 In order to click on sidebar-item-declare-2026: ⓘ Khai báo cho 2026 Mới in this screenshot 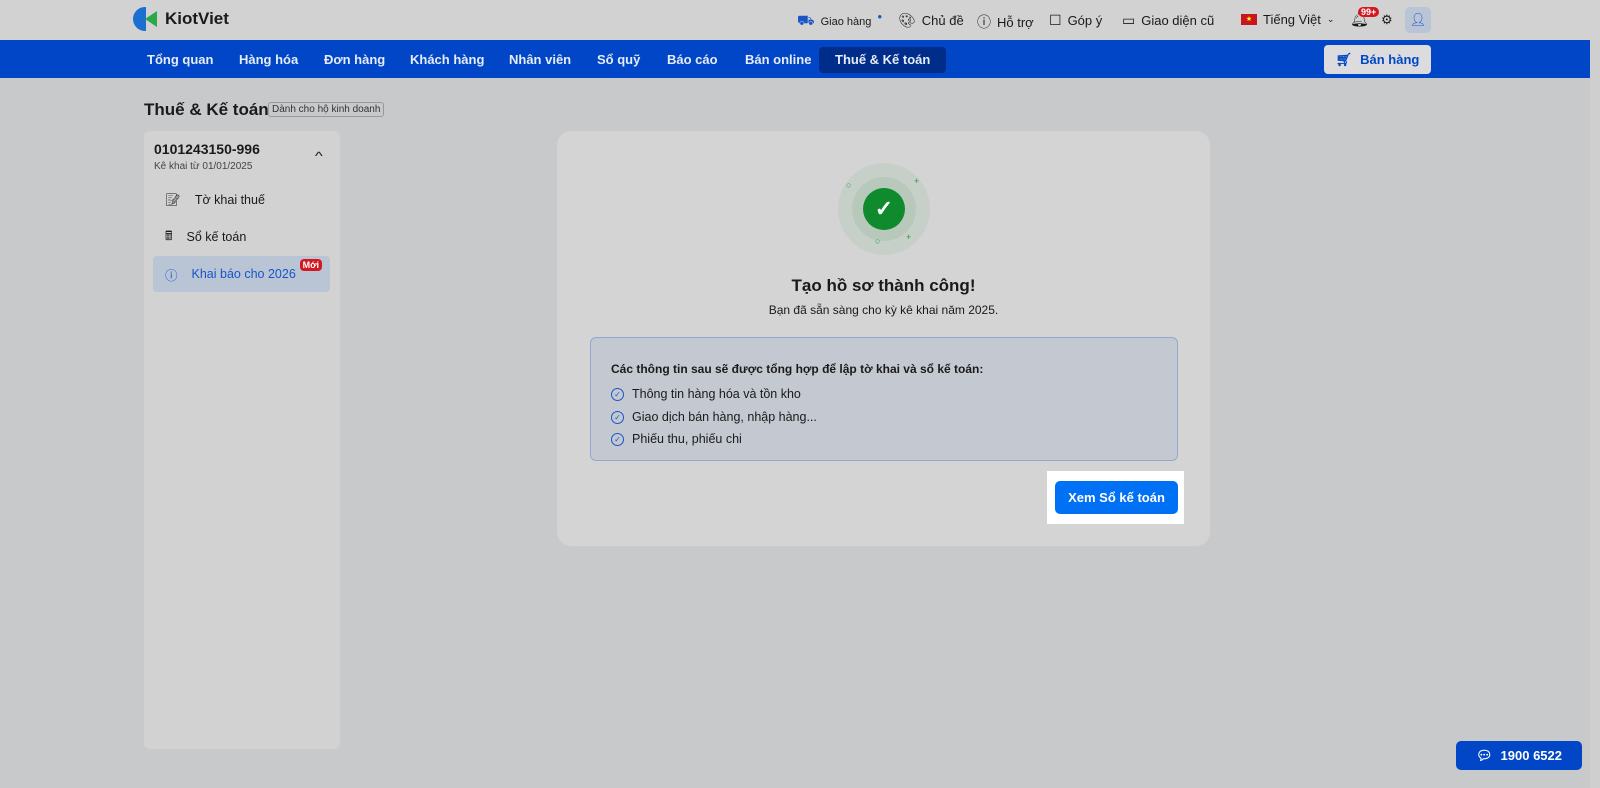, I will do `click(241, 274)`.